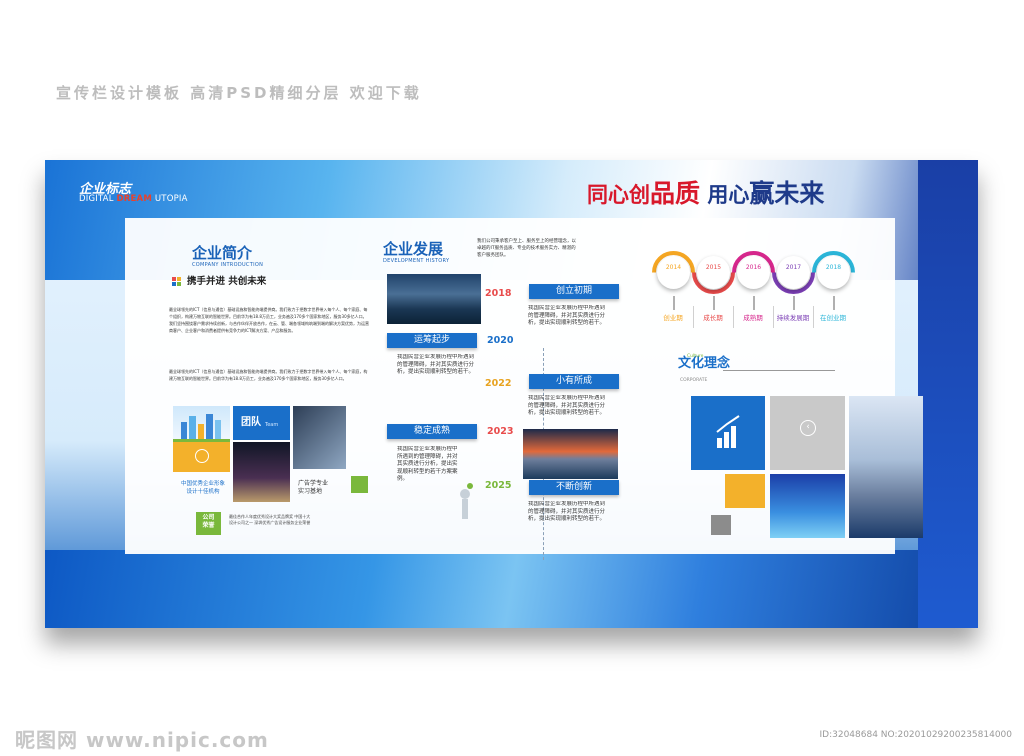 This screenshot has width=1024, height=756. I want to click on board-bottom-band, so click(511, 589).